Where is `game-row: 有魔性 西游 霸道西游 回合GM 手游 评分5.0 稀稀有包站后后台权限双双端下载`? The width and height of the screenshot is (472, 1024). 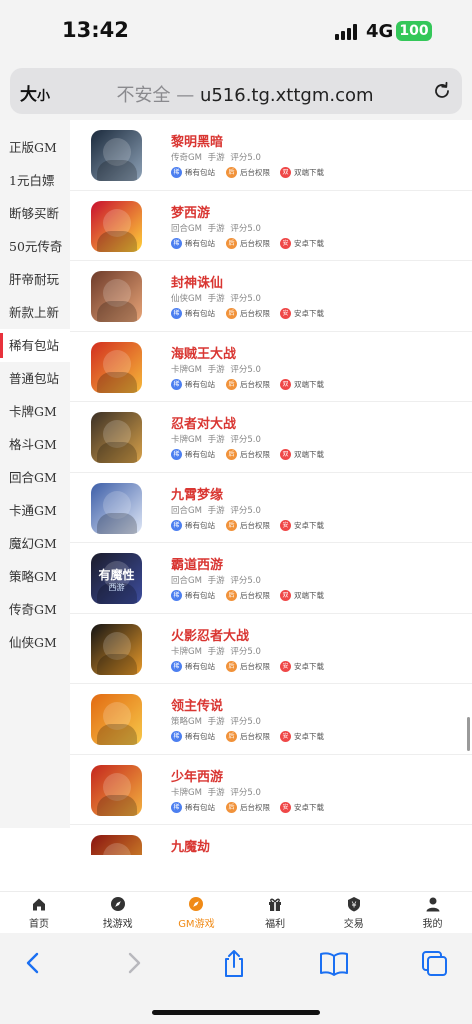 game-row: 有魔性 西游 霸道西游 回合GM 手游 评分5.0 稀稀有包站后后台权限双双端下载 is located at coordinates (271, 578).